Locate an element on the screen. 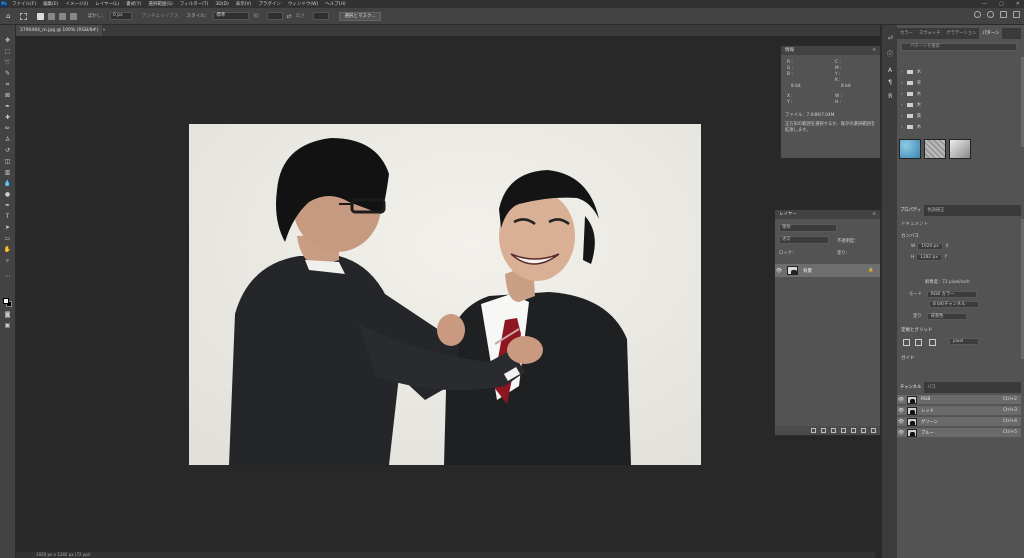 The height and width of the screenshot is (558, 1024). pattern-swatch-gray is located at coordinates (935, 149).